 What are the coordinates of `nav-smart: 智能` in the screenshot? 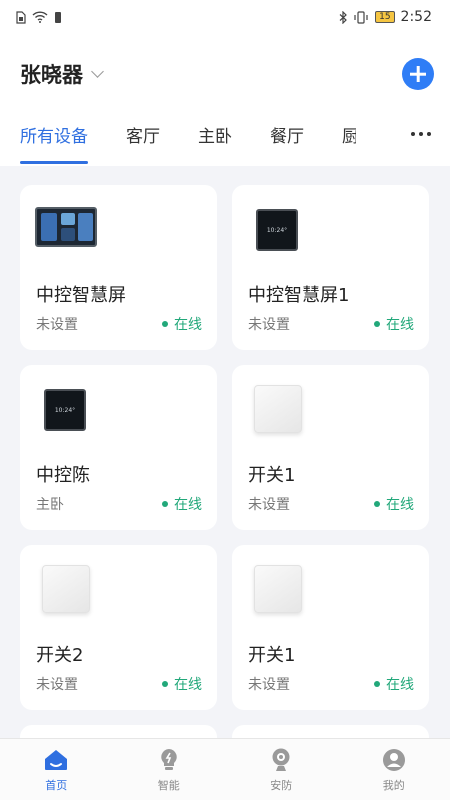 It's located at (169, 770).